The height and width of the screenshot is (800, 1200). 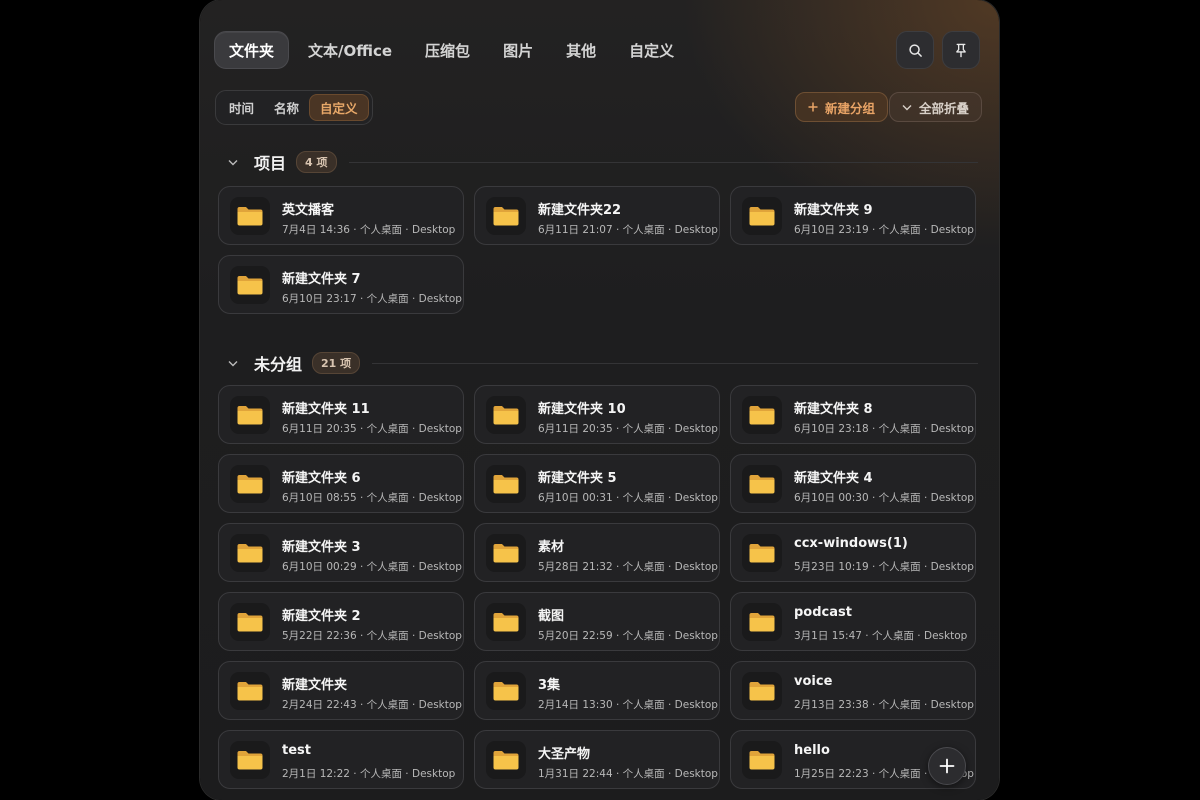 I want to click on folder-card: 新建文件夹 8 6月10日 23:18 · 个人桌面 · Desktop, so click(x=853, y=414).